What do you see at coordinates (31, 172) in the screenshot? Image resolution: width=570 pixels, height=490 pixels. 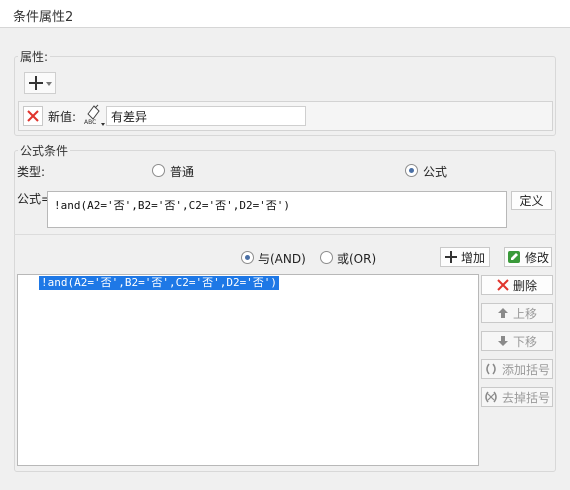 I see `type-label: 类型:` at bounding box center [31, 172].